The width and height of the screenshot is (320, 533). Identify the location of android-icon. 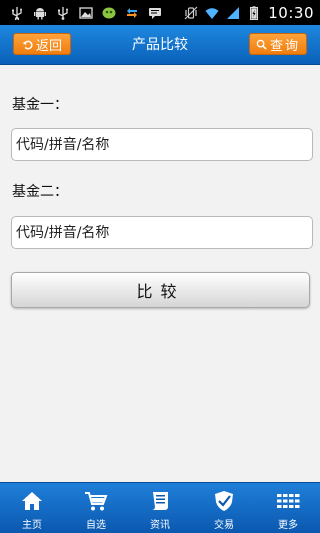
(40, 13).